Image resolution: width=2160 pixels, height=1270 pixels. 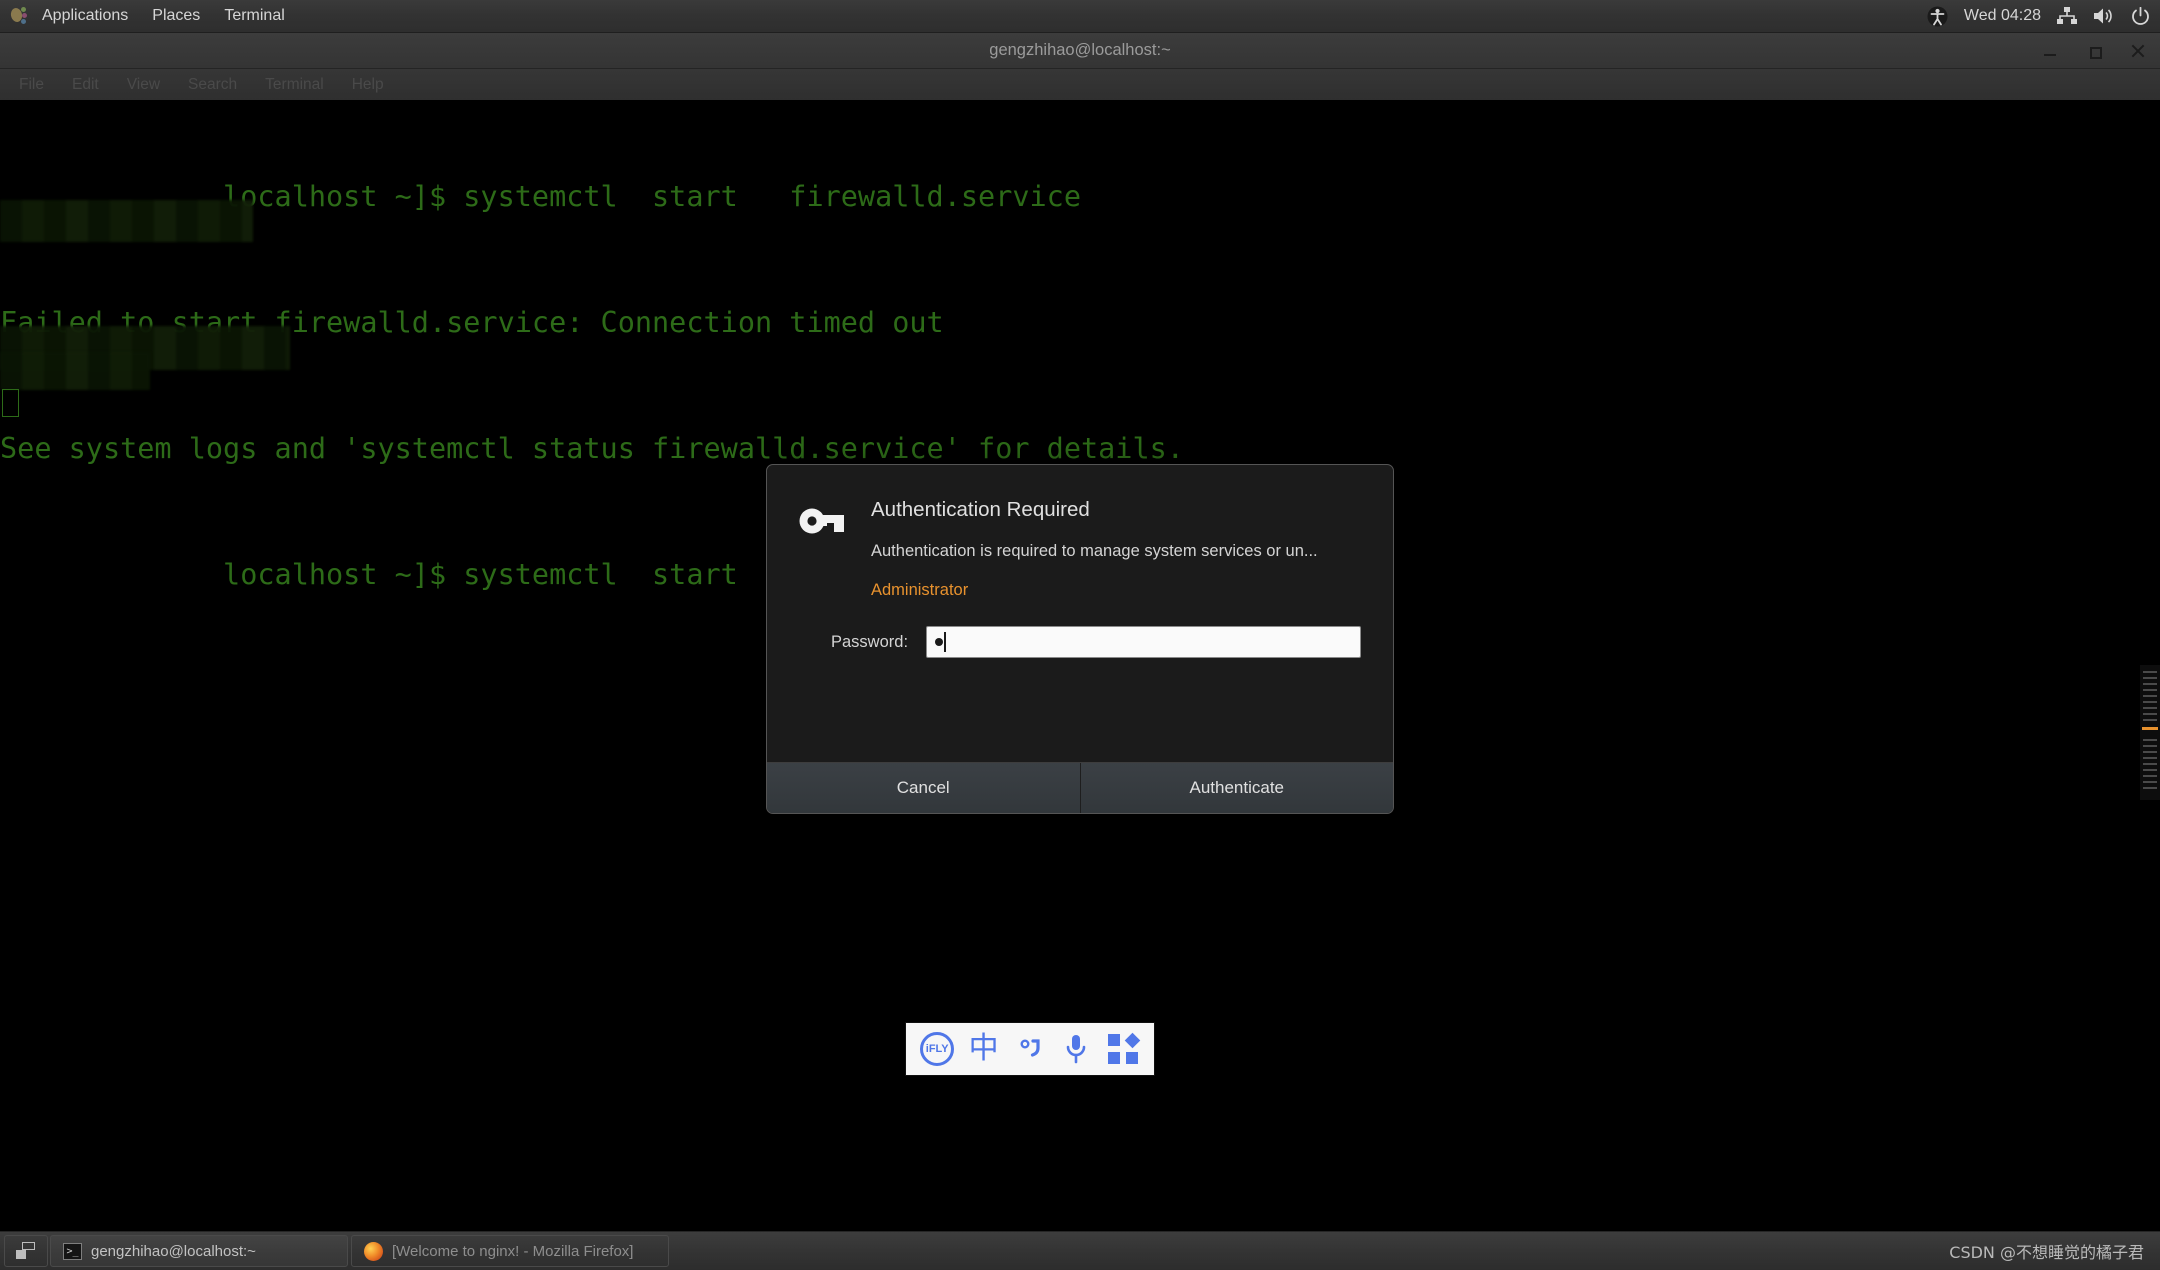 I want to click on dialog-title: Authentication Required, so click(x=980, y=509).